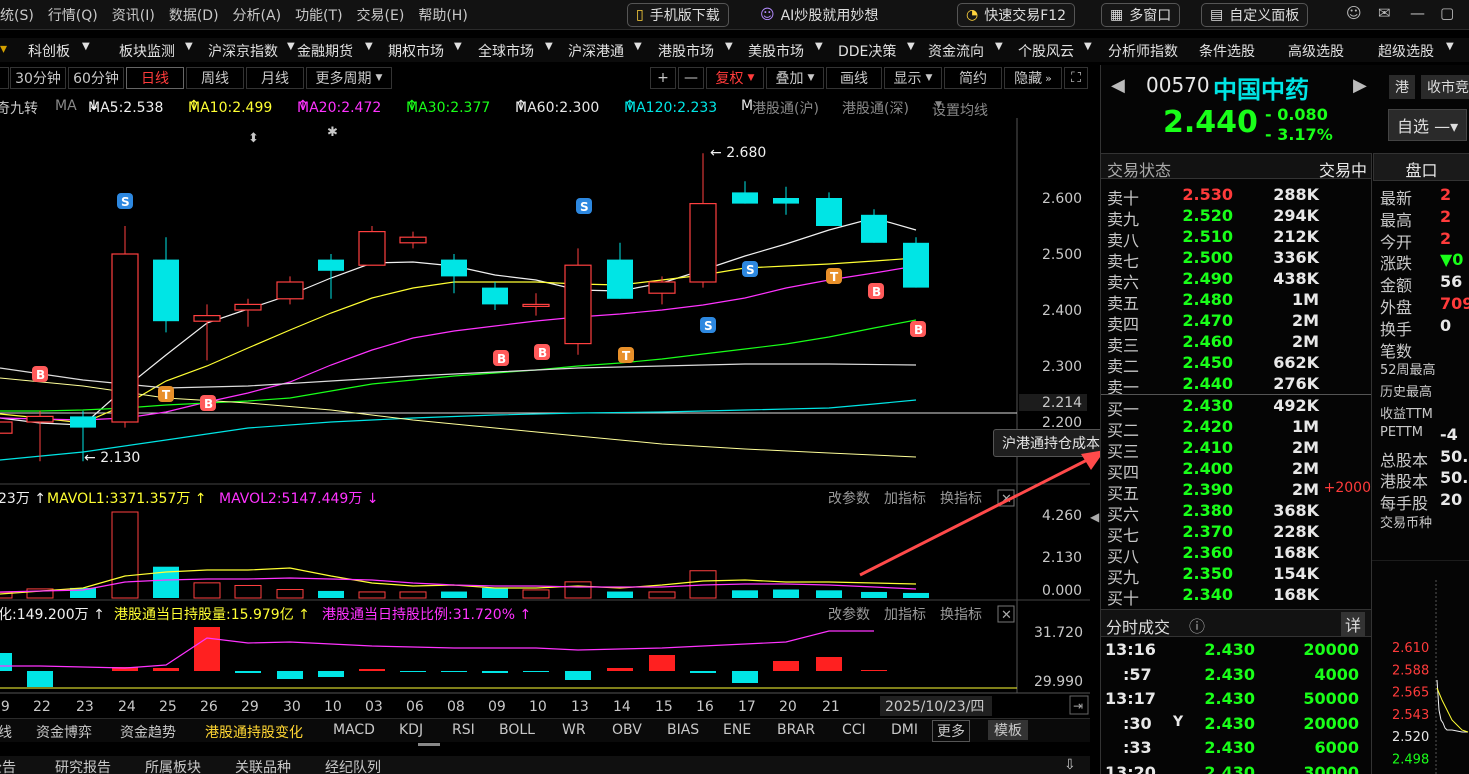 The height and width of the screenshot is (774, 1469). What do you see at coordinates (905, 615) in the screenshot?
I see `hk-add-indicator-link: 加指标` at bounding box center [905, 615].